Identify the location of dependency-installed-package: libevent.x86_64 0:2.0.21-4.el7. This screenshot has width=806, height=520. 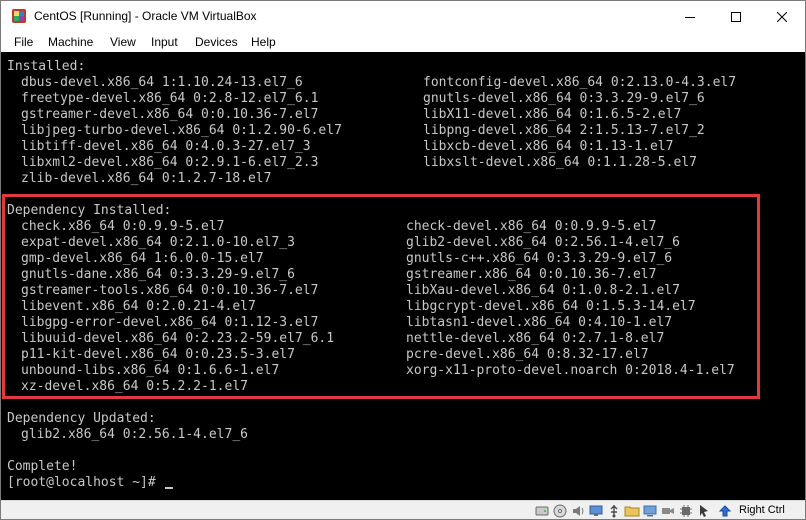
(138, 306).